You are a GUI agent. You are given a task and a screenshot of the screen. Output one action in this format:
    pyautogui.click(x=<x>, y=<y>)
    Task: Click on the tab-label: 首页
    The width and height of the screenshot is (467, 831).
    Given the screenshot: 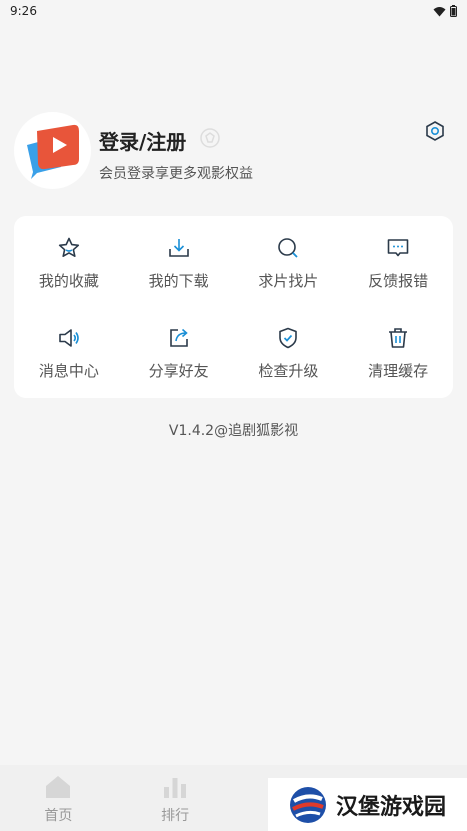 What is the action you would take?
    pyautogui.click(x=58, y=816)
    